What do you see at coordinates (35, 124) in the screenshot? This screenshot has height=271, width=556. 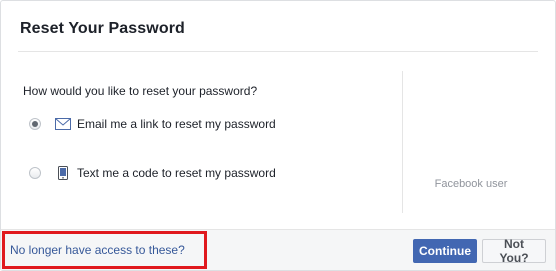 I see `email-option-radio` at bounding box center [35, 124].